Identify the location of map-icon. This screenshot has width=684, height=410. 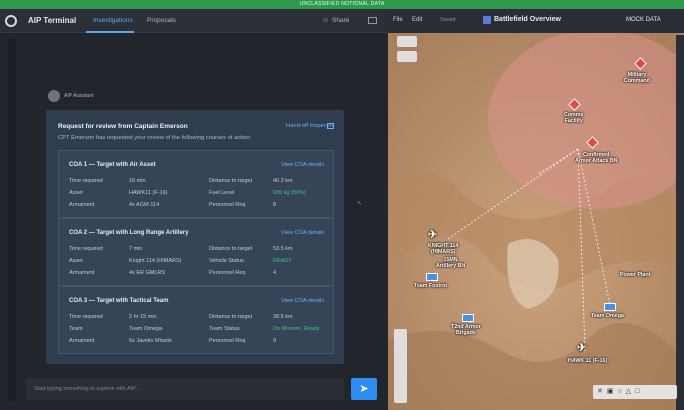
(487, 20).